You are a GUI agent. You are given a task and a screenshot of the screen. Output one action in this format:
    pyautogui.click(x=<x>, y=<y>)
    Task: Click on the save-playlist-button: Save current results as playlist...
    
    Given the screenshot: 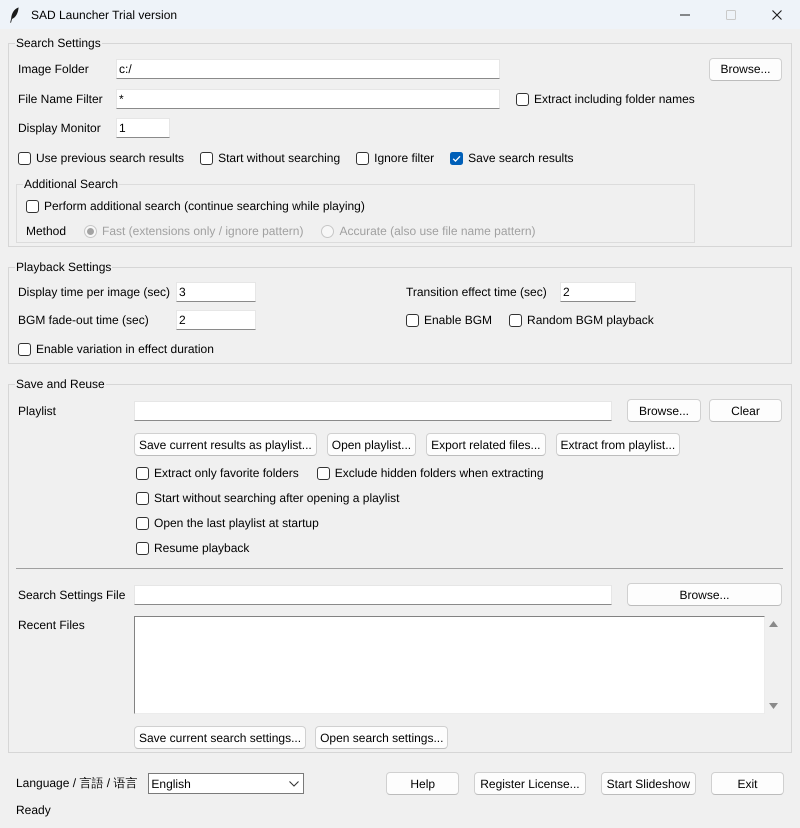 What is the action you would take?
    pyautogui.click(x=225, y=444)
    